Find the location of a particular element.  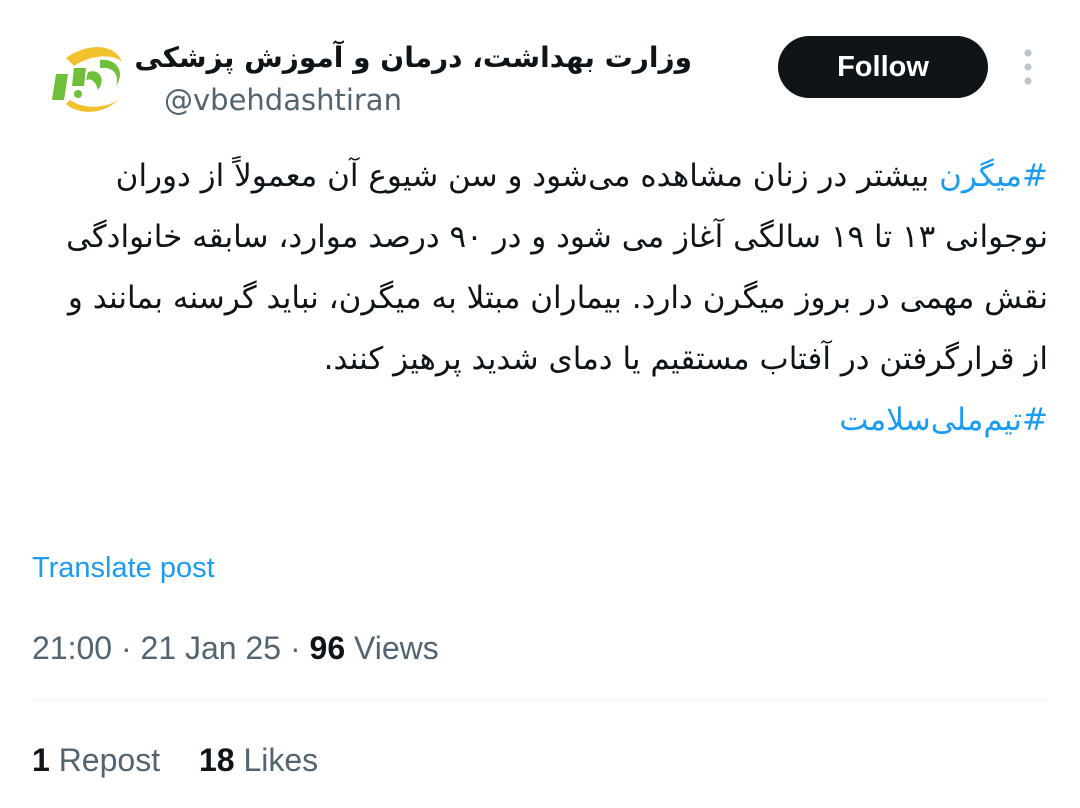

follow-button: Follow is located at coordinates (883, 67).